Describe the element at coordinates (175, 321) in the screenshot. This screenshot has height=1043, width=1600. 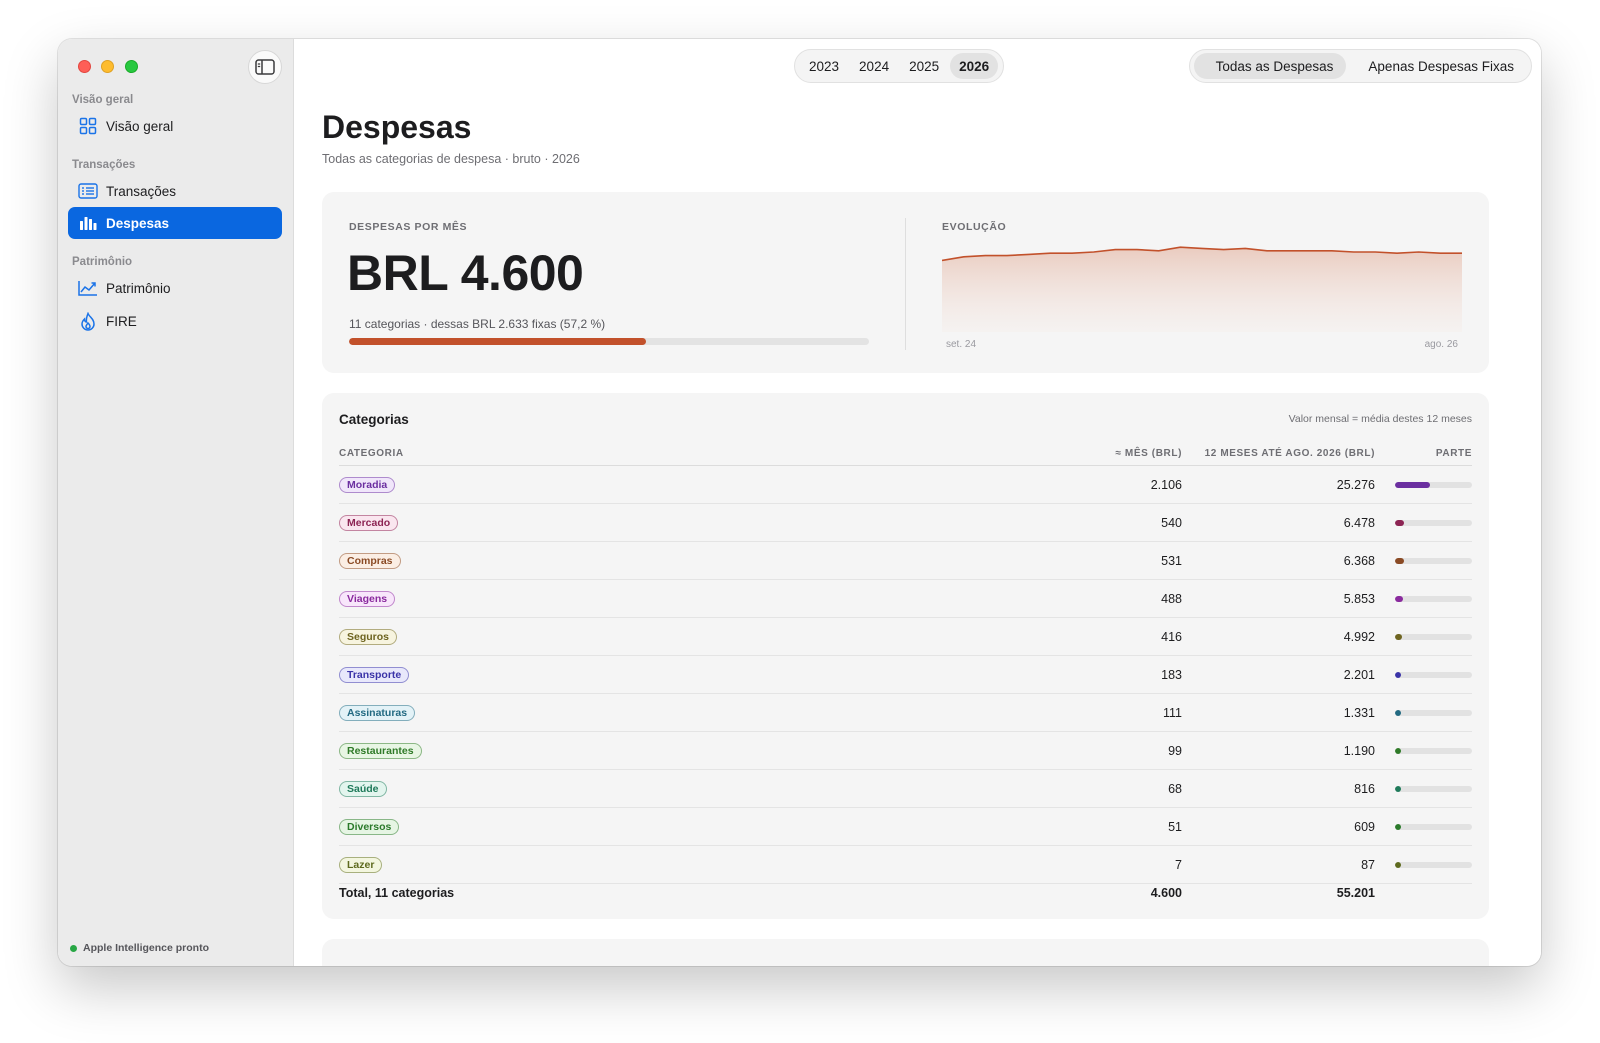
I see `sidebar-item-fire: FIRE` at that location.